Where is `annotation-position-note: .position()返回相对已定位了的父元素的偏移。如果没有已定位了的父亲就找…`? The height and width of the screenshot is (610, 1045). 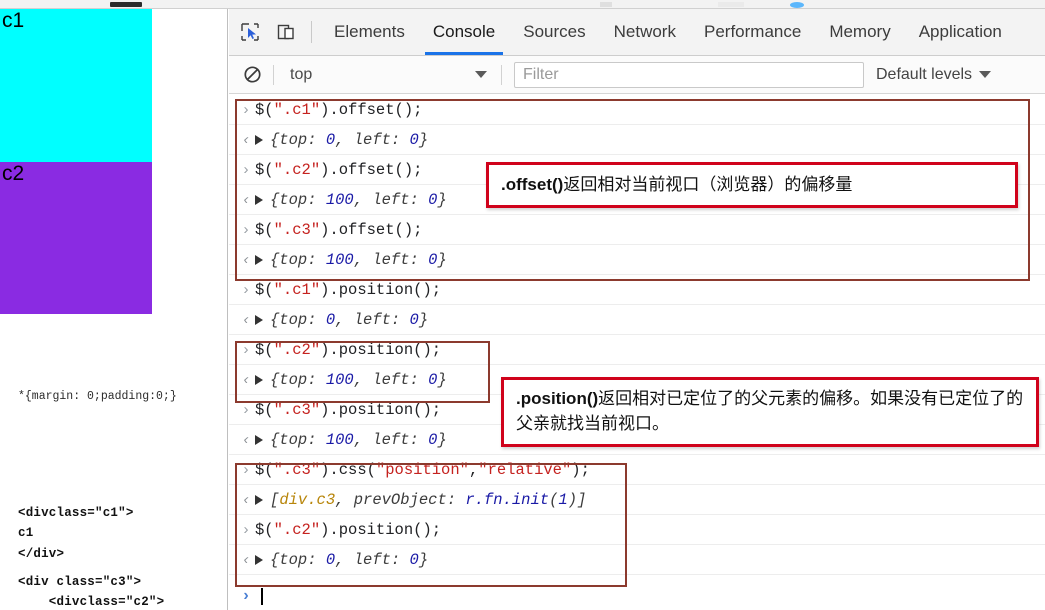
annotation-position-note: .position()返回相对已定位了的父元素的偏移。如果没有已定位了的父亲就找… is located at coordinates (770, 412).